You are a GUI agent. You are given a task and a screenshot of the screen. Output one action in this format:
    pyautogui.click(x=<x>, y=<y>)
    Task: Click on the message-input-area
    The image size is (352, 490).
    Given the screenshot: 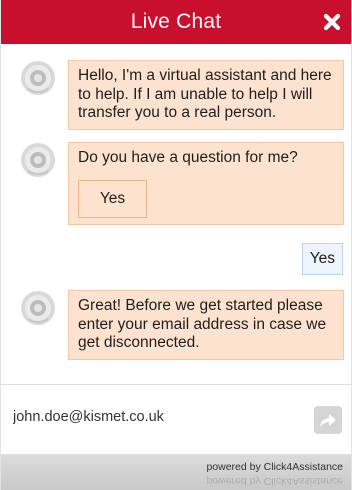 What is the action you would take?
    pyautogui.click(x=176, y=419)
    